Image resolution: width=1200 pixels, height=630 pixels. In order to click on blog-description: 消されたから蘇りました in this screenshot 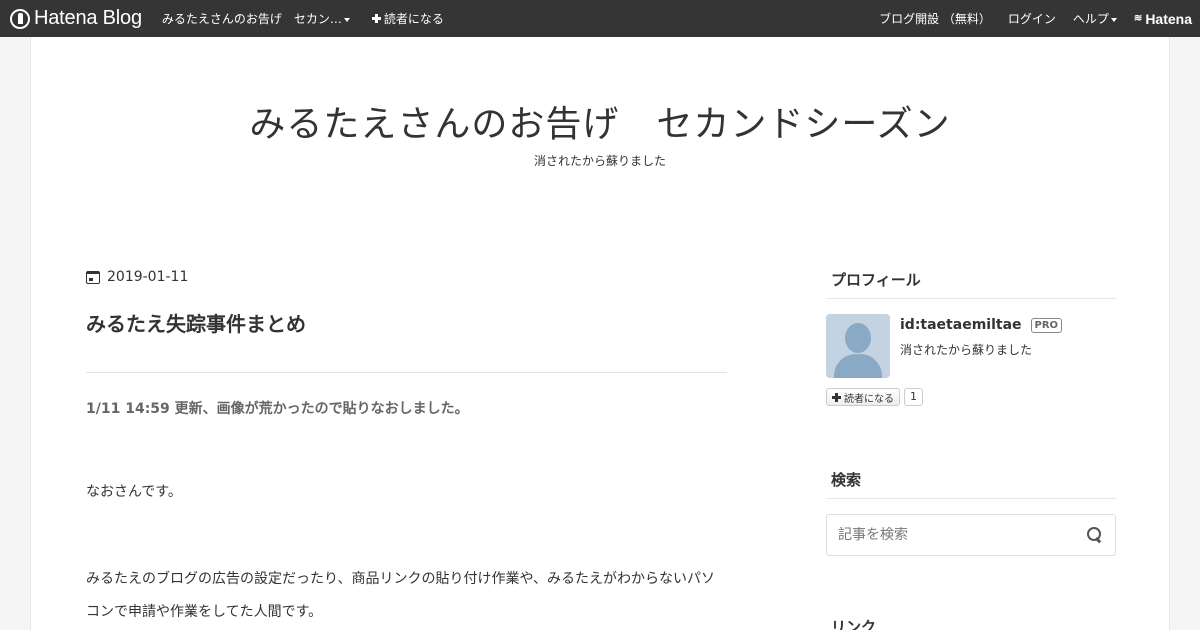, I will do `click(599, 161)`.